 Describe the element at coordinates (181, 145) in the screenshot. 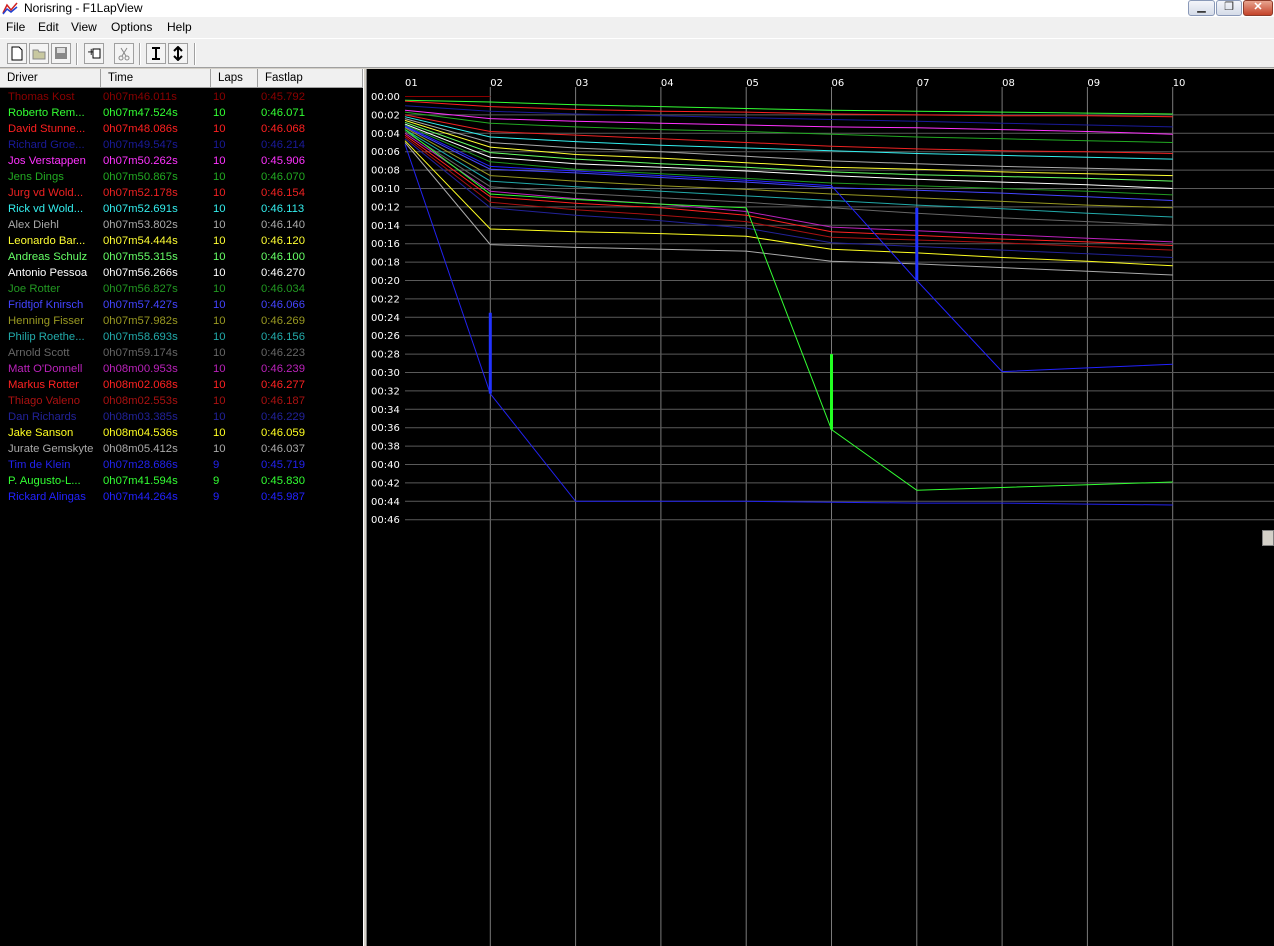

I see `table-row: Richard Groe... 0h07m49.547s 10 0:46.214` at that location.